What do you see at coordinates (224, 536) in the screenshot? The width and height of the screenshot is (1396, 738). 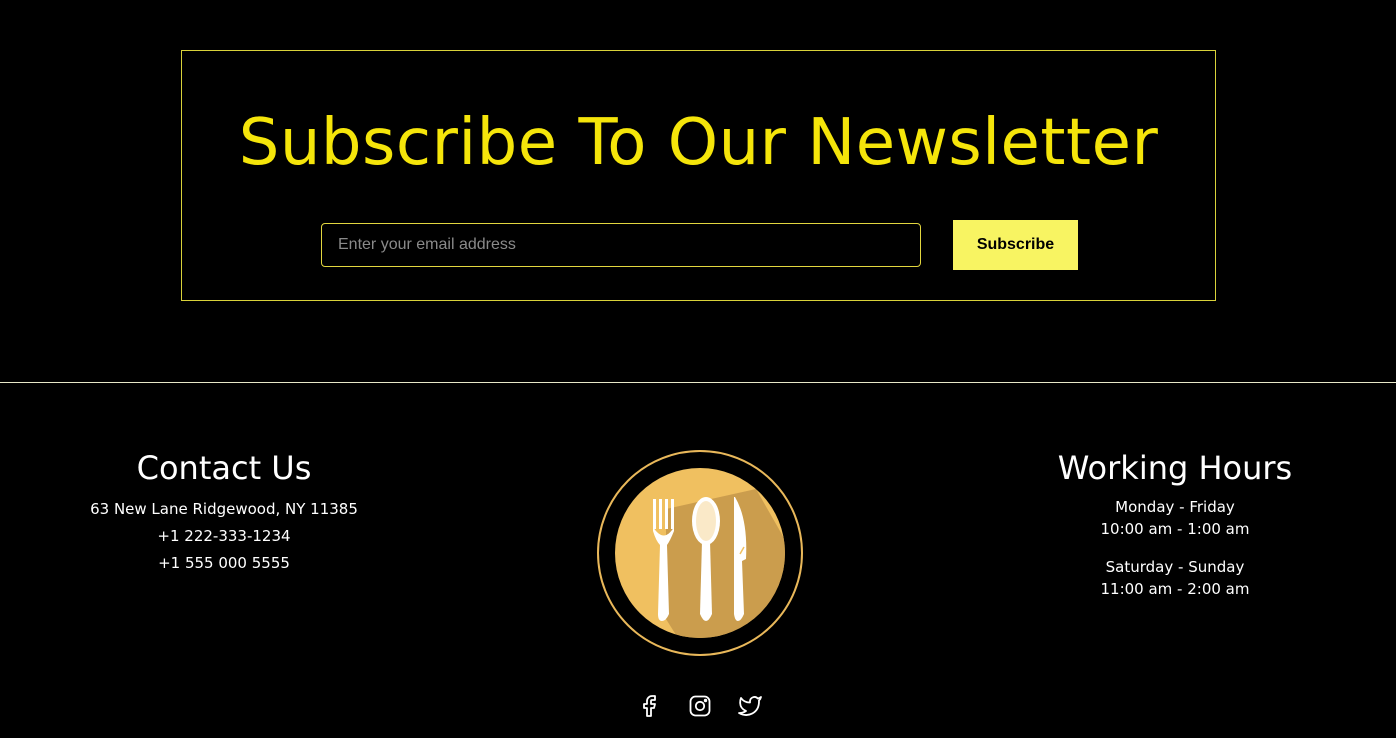 I see `contact-phone-1: +1 222-333-1234` at bounding box center [224, 536].